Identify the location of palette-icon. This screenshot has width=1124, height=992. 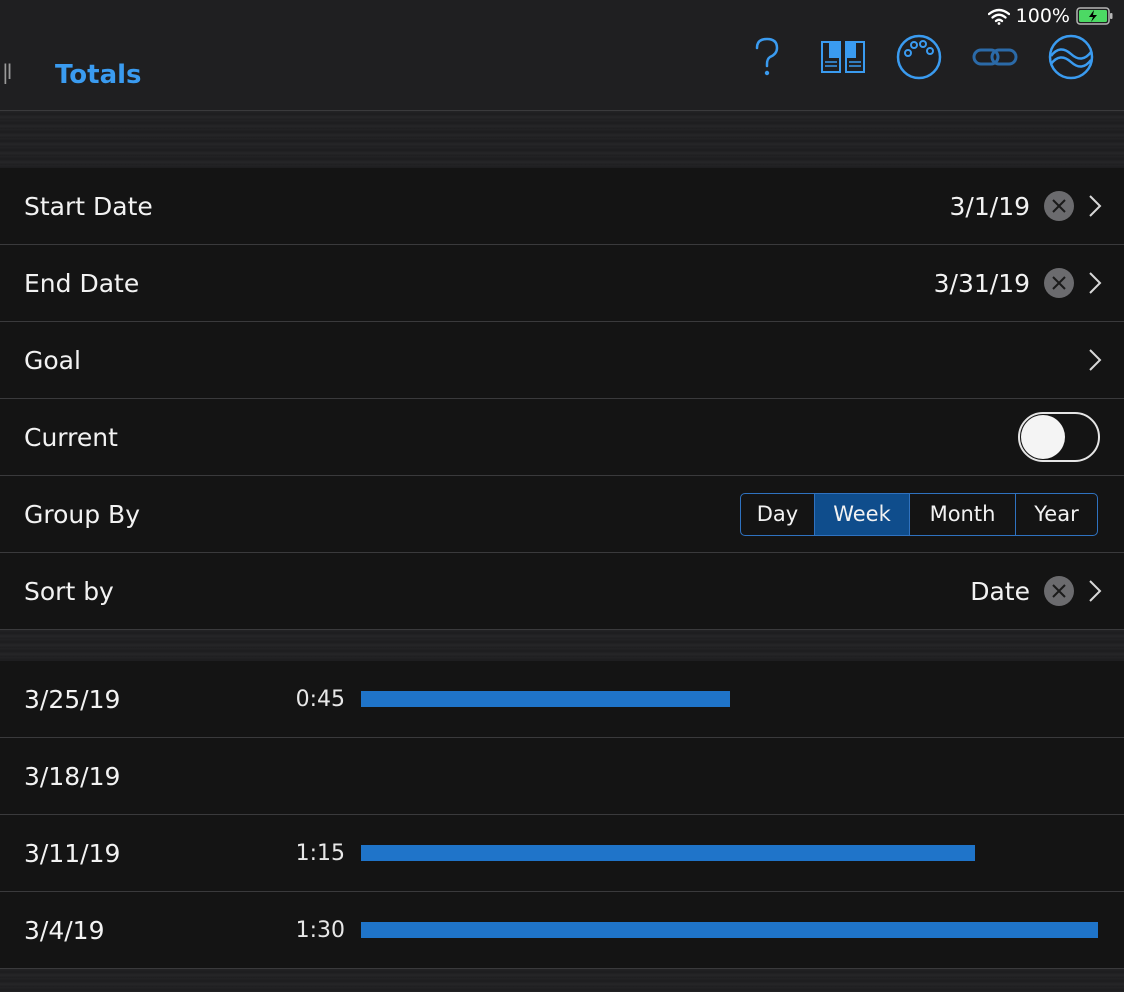
(919, 57).